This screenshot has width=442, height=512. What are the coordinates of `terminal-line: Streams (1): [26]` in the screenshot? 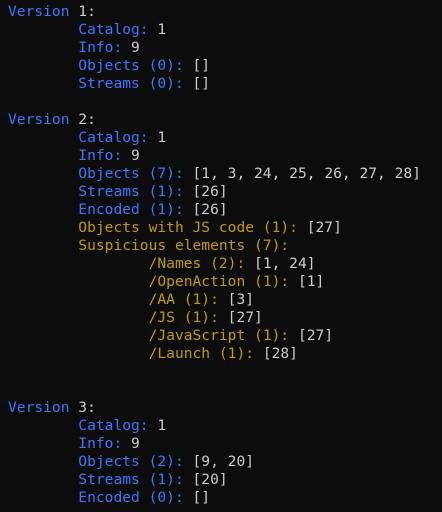 It's located at (214, 192).